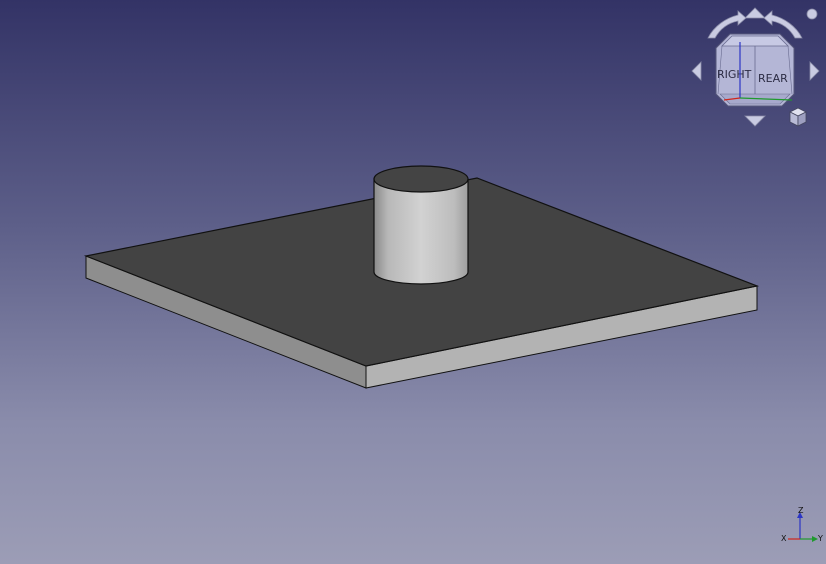 The height and width of the screenshot is (564, 826). Describe the element at coordinates (421, 231) in the screenshot. I see `cylinder-side-face` at that location.